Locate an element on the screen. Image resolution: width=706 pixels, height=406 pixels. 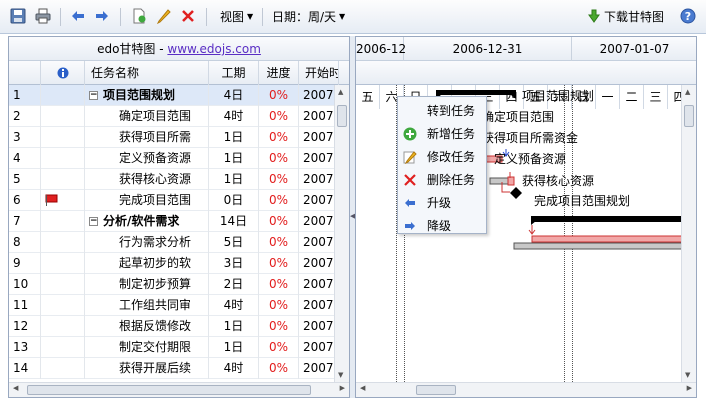
table-row: 8 行为需求分析 5日 0% 2007- is located at coordinates (179, 242).